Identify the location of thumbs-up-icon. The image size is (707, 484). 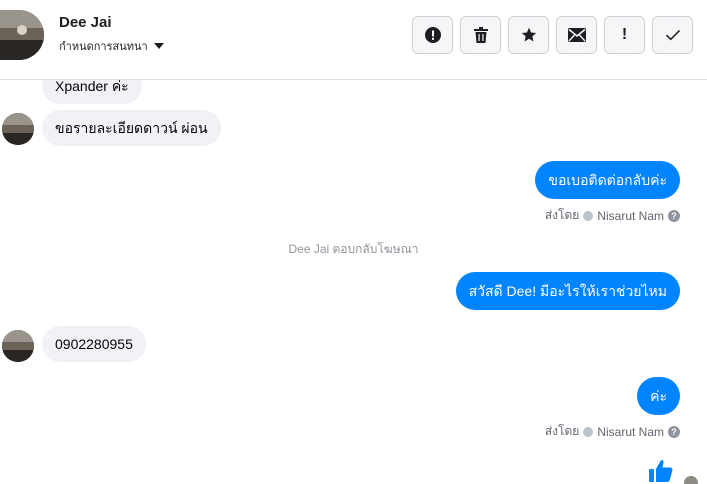
(661, 471).